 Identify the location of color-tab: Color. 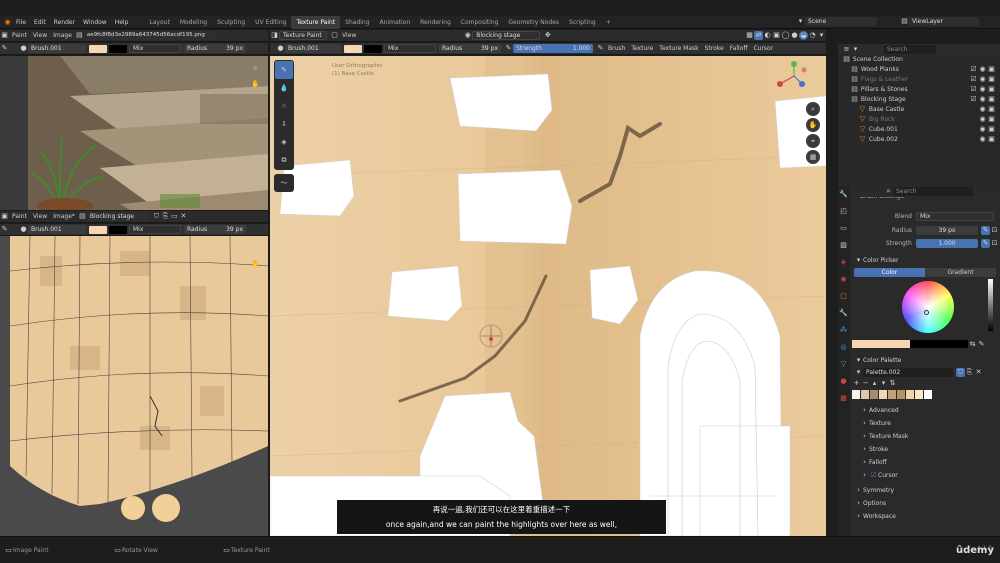
(889, 272).